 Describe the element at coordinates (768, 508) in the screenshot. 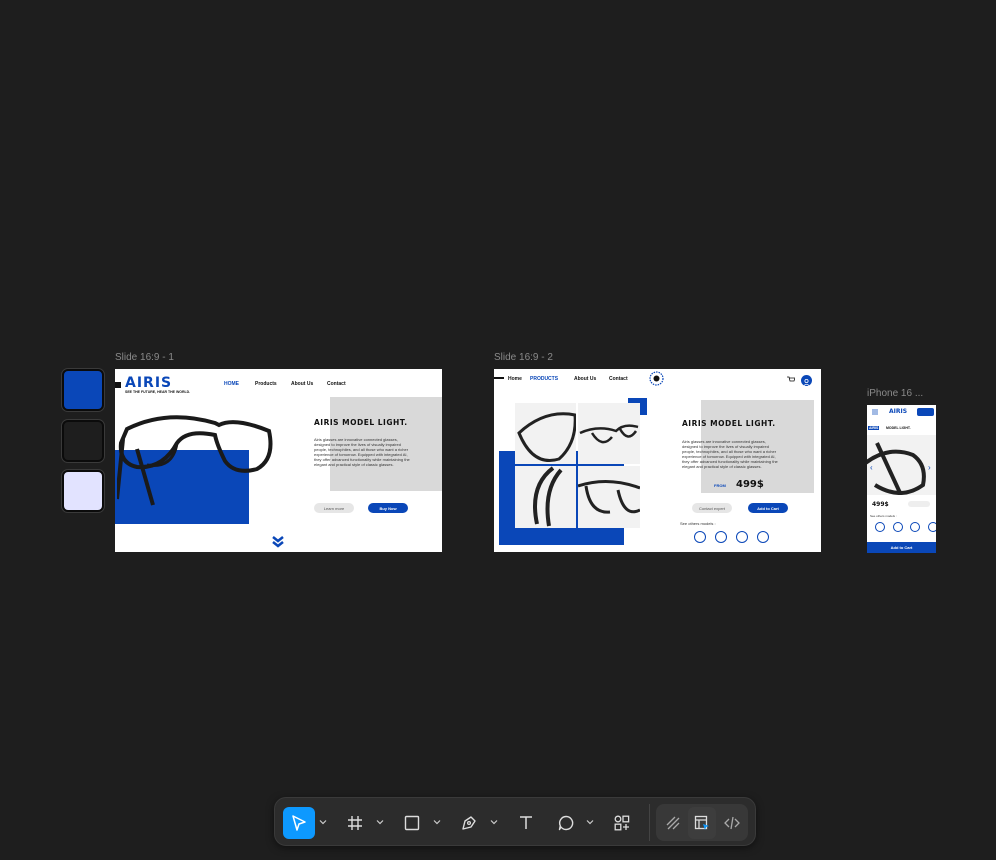

I see `add-to-cart-button: Add to Cart` at that location.